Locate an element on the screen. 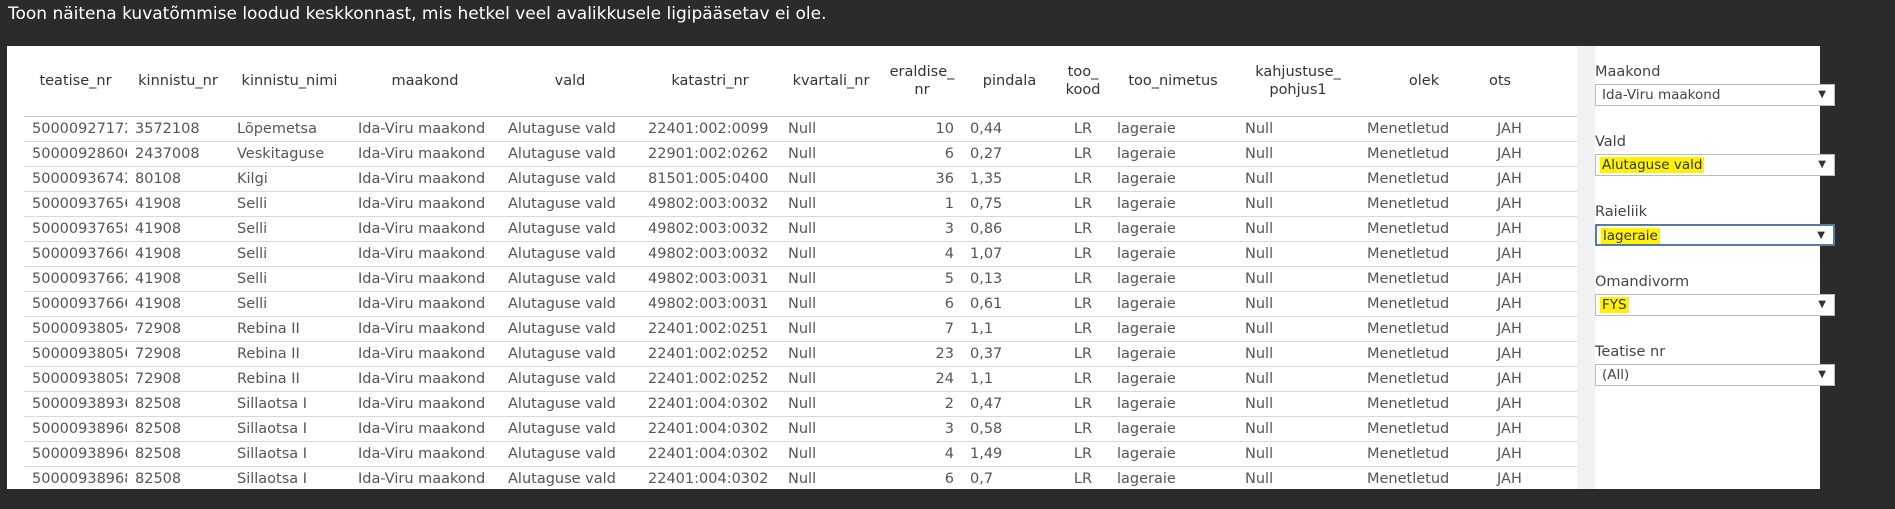  table-cell: 1,35 is located at coordinates (1009, 179).